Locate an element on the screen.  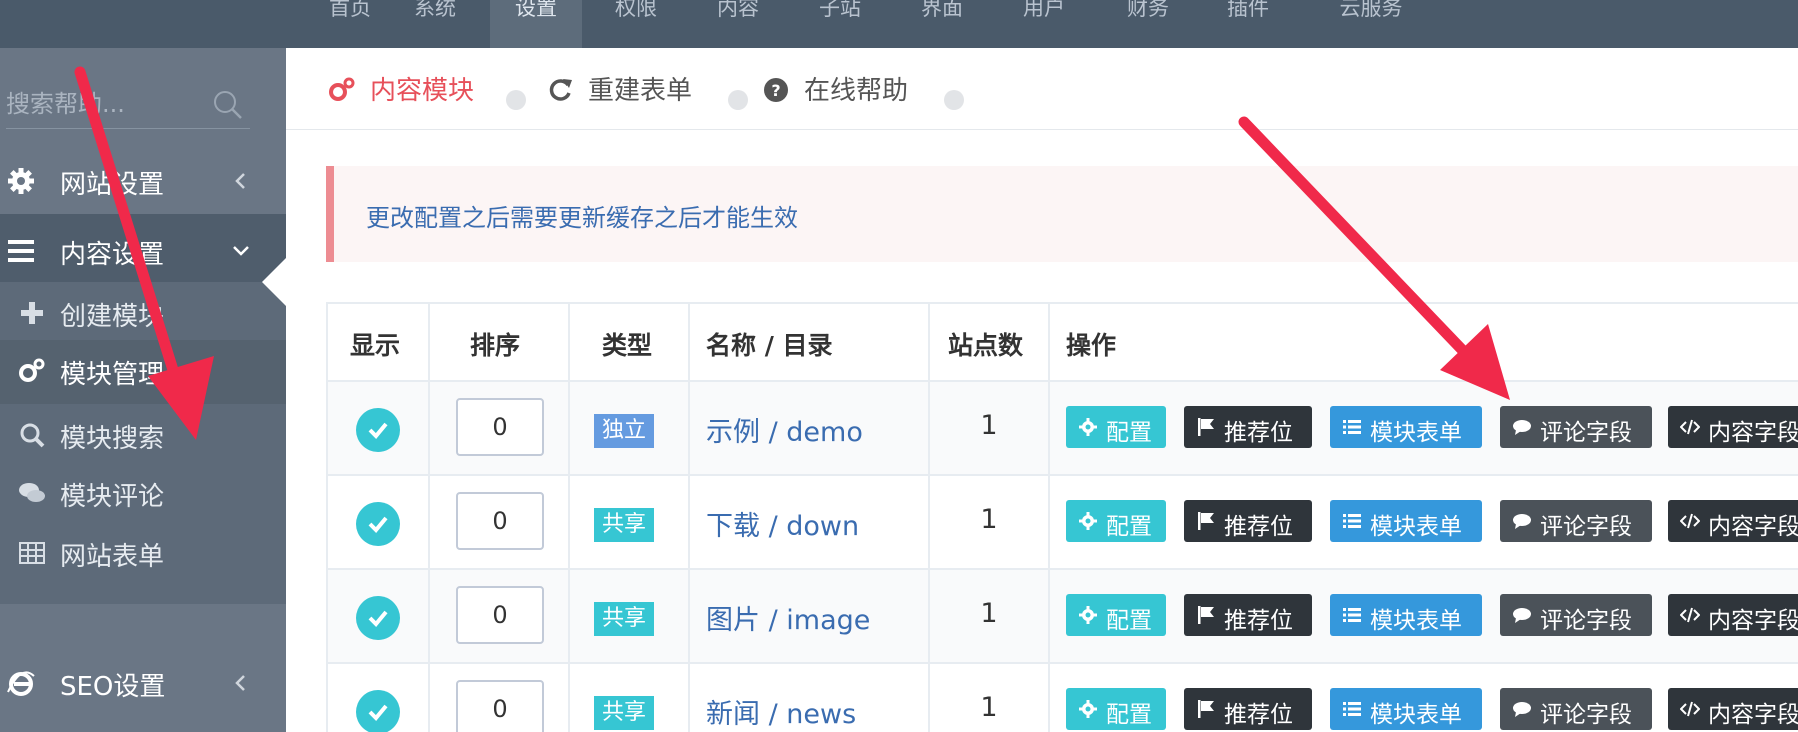
module-name-link: 示例 / demo is located at coordinates (784, 429).